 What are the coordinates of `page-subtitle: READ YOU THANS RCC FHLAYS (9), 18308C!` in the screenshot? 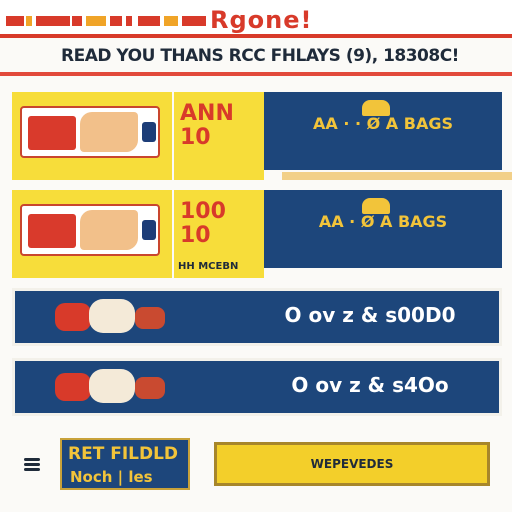 It's located at (260, 56).